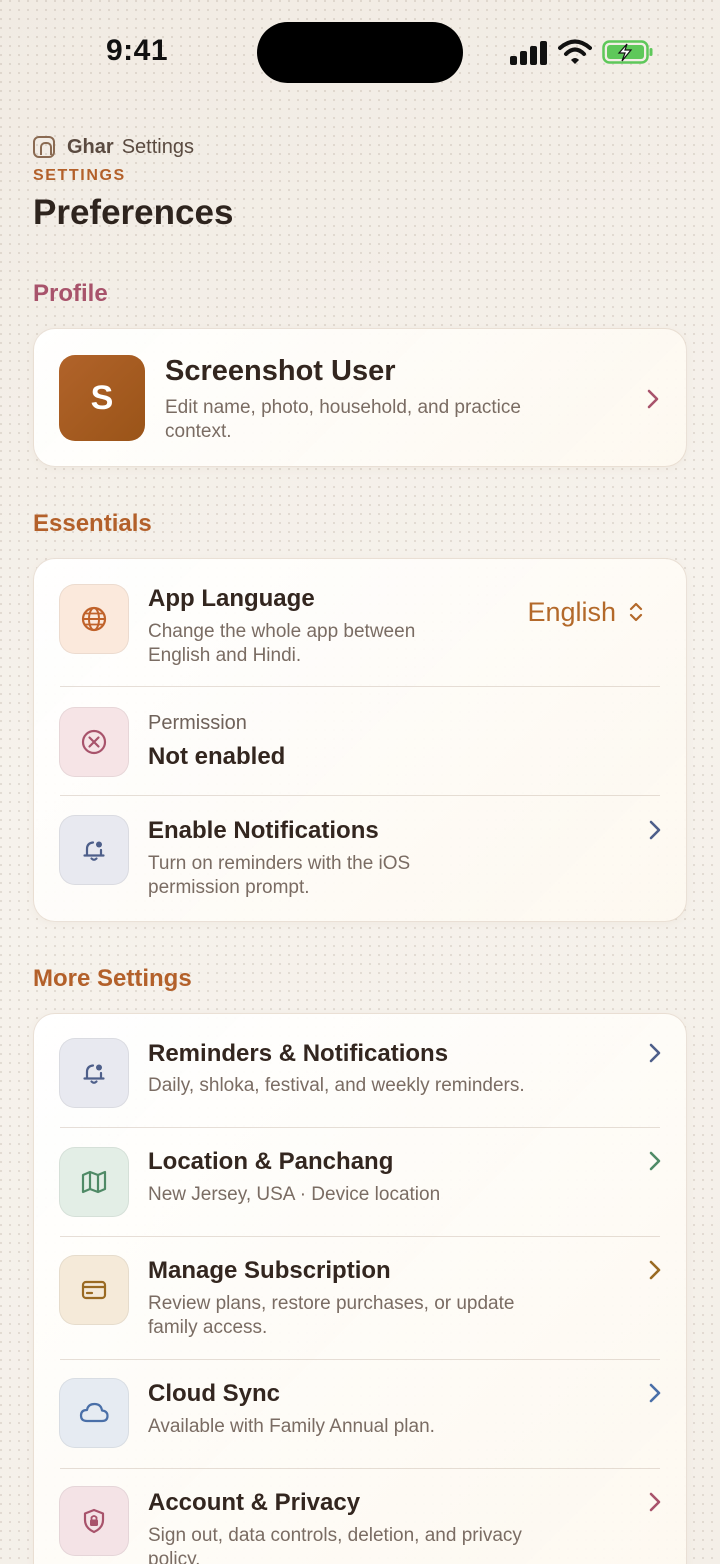 This screenshot has width=720, height=1564. What do you see at coordinates (271, 1161) in the screenshot?
I see `location-title: Location & Panchang` at bounding box center [271, 1161].